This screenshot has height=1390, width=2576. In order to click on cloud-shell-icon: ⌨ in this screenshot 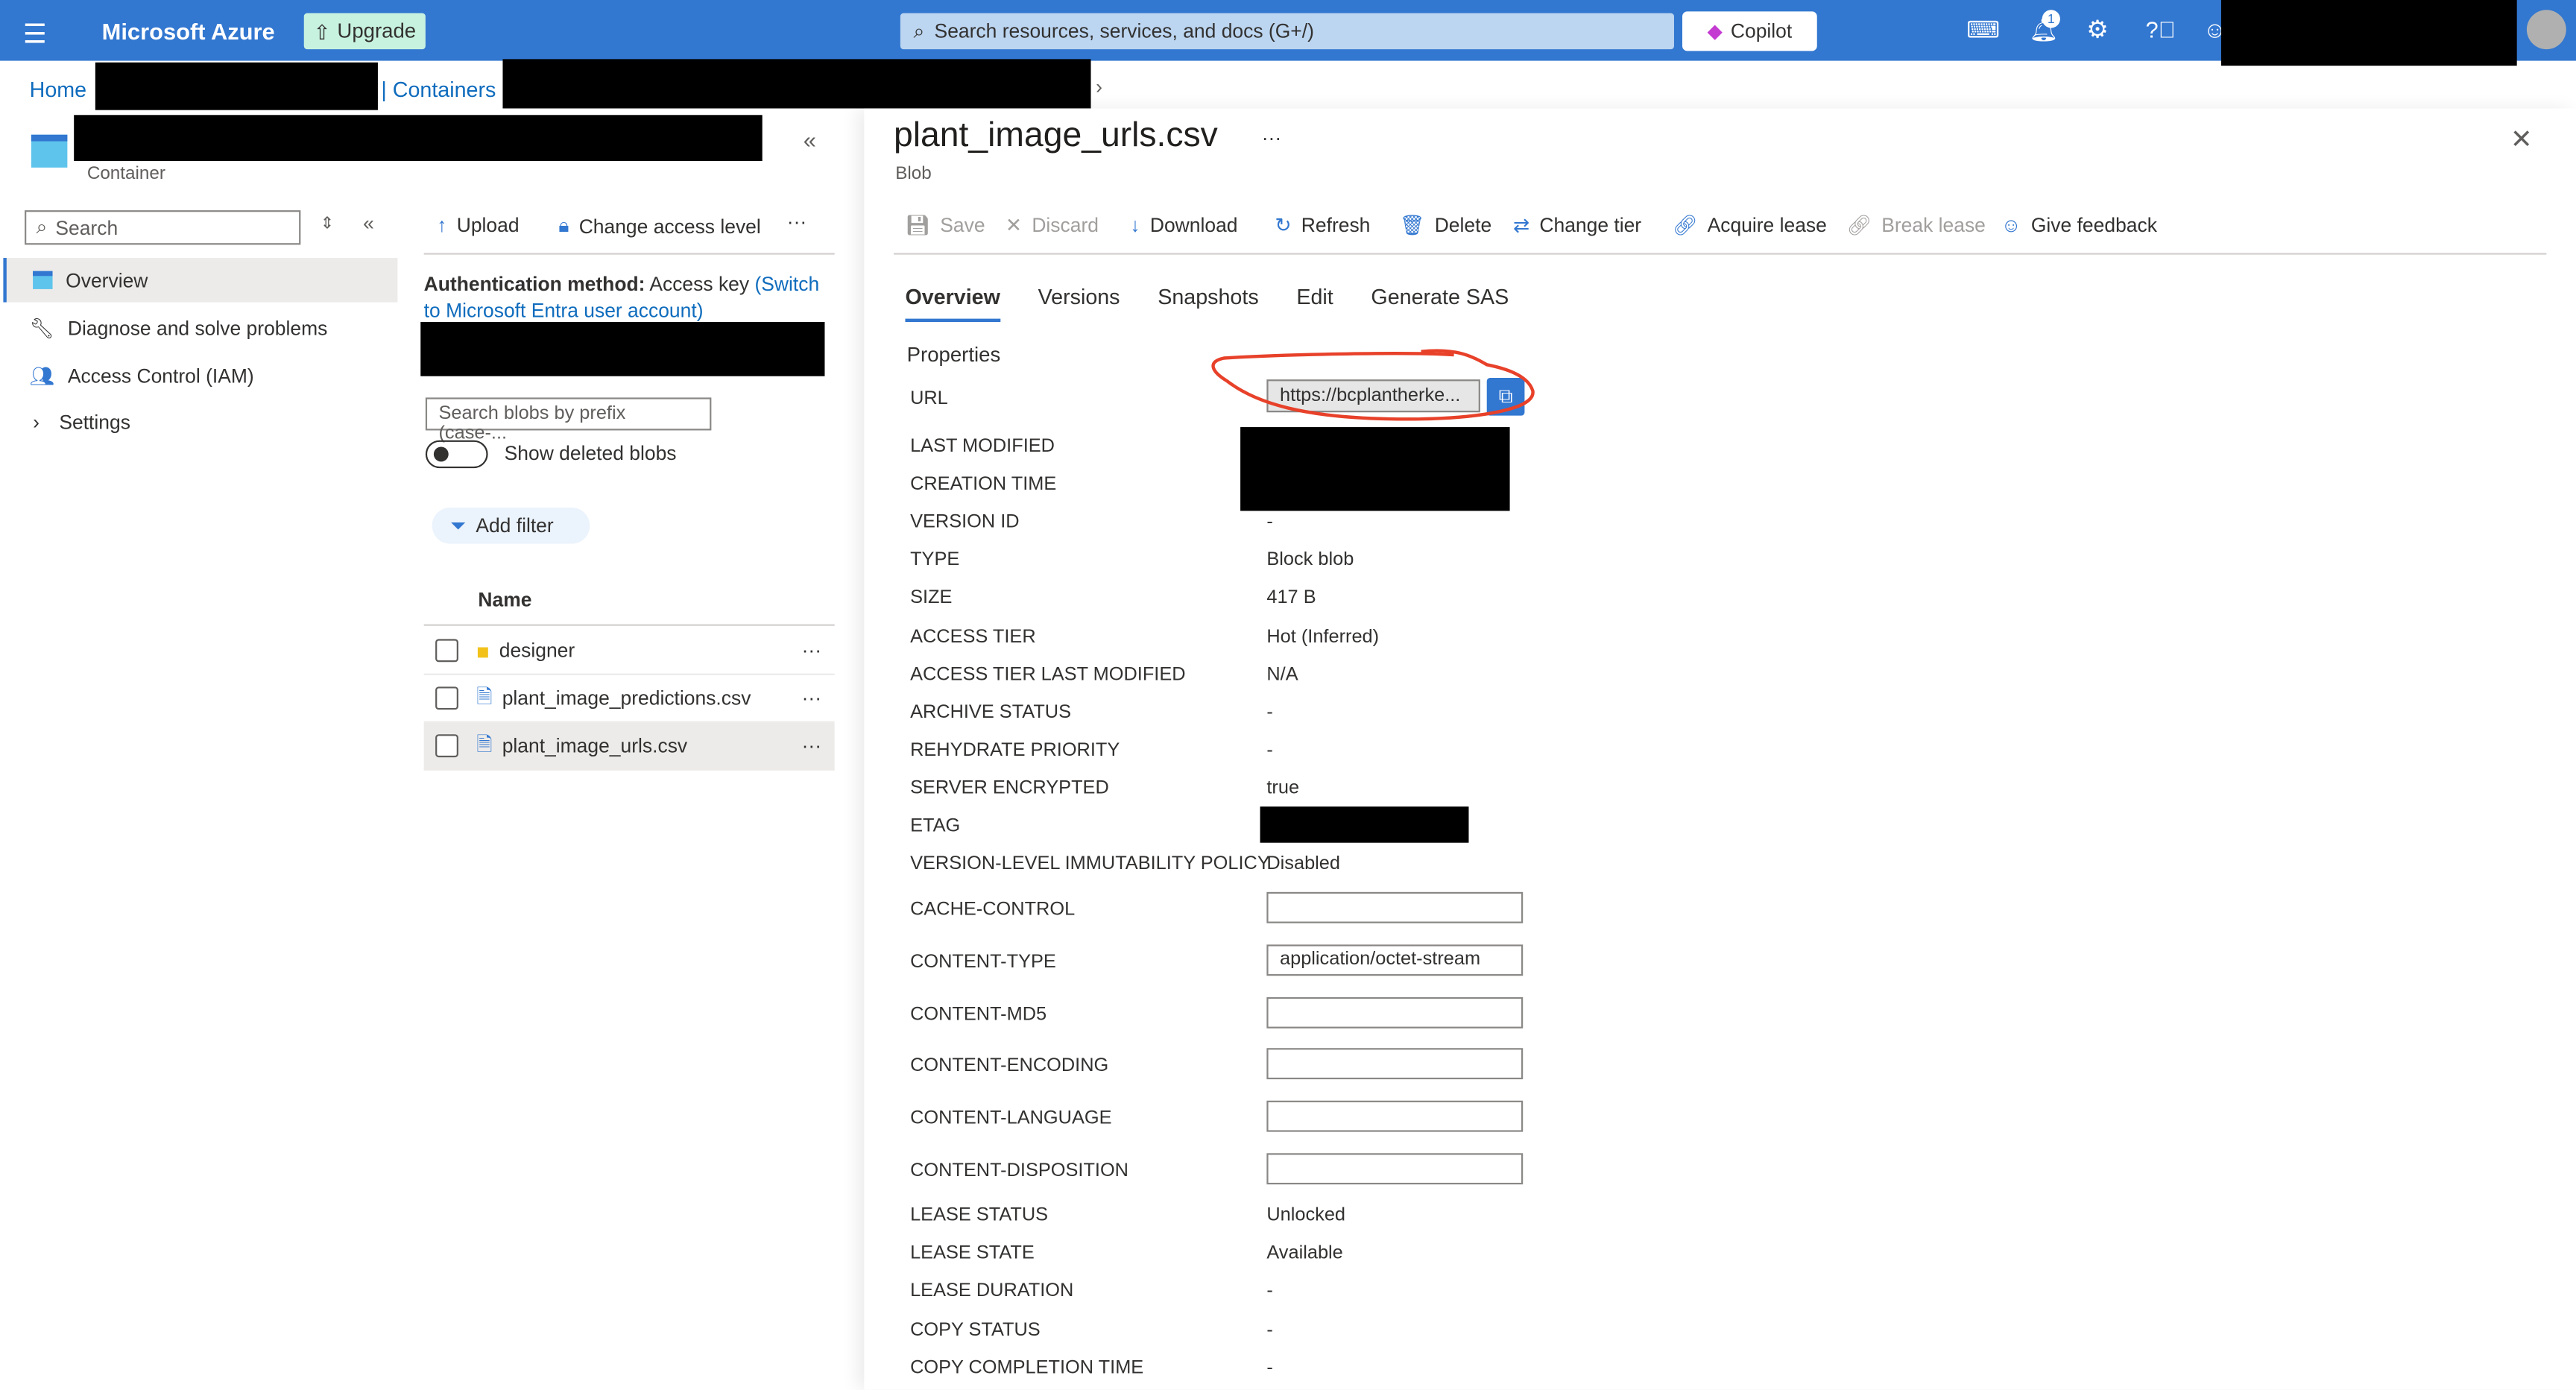, I will do `click(1983, 30)`.